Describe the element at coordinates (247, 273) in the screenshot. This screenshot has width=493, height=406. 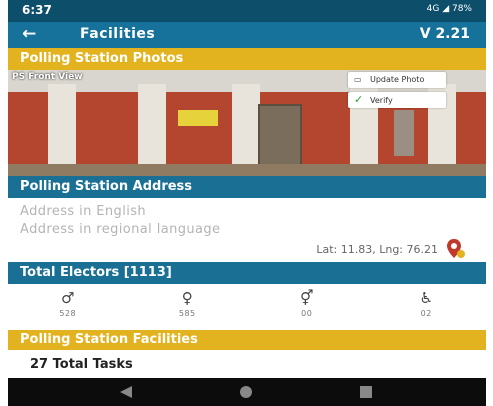
I see `electors-section-header: Total Electors [1113]` at that location.